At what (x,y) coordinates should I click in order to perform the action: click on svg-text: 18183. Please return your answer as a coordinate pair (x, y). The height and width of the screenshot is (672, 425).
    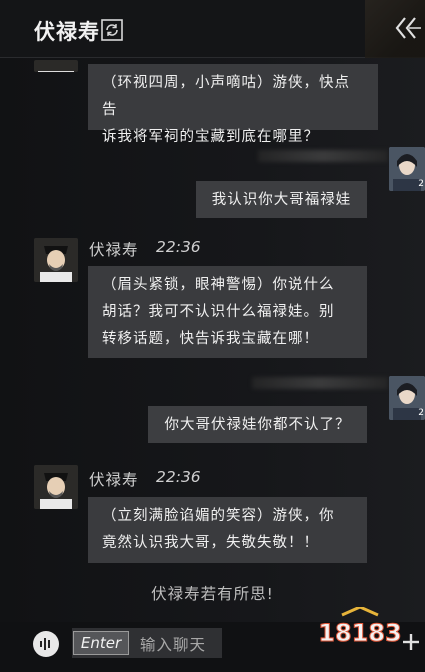
    Looking at the image, I should click on (360, 633).